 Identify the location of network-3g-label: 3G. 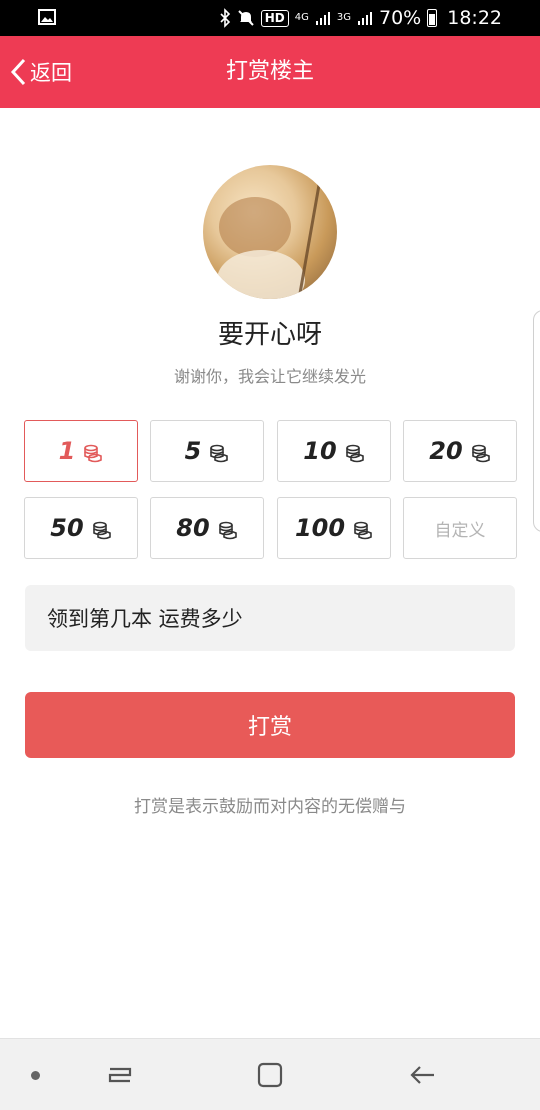
(343, 17).